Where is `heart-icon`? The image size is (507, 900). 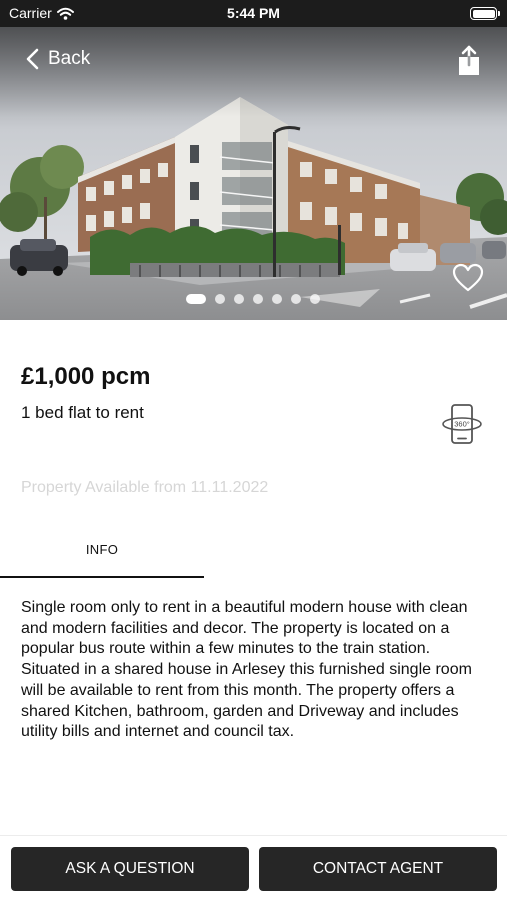 heart-icon is located at coordinates (468, 277).